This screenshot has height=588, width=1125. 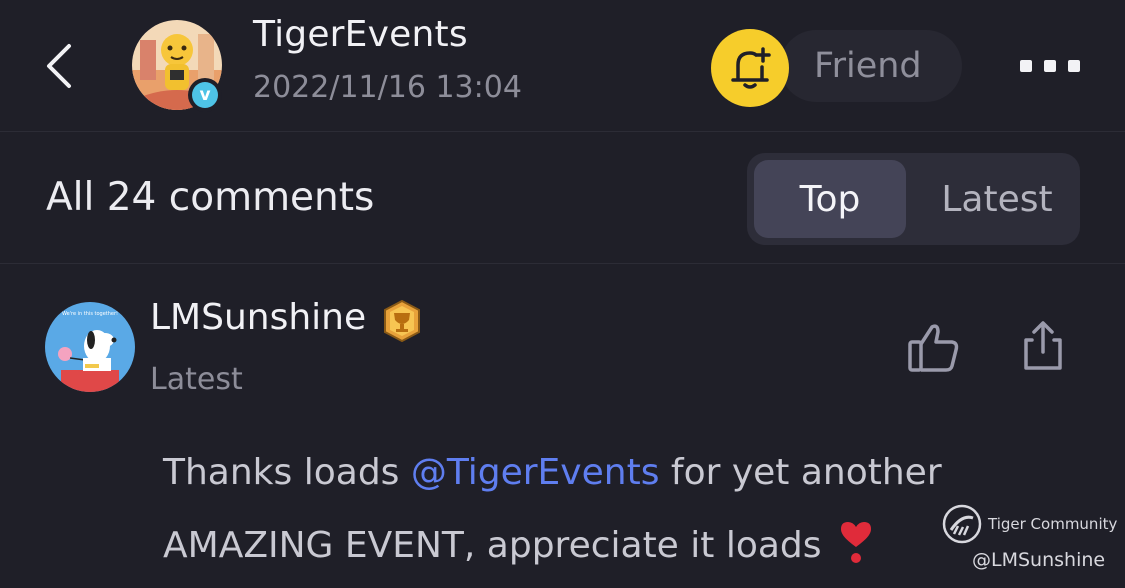 What do you see at coordinates (177, 66) in the screenshot?
I see `author-avatar: v` at bounding box center [177, 66].